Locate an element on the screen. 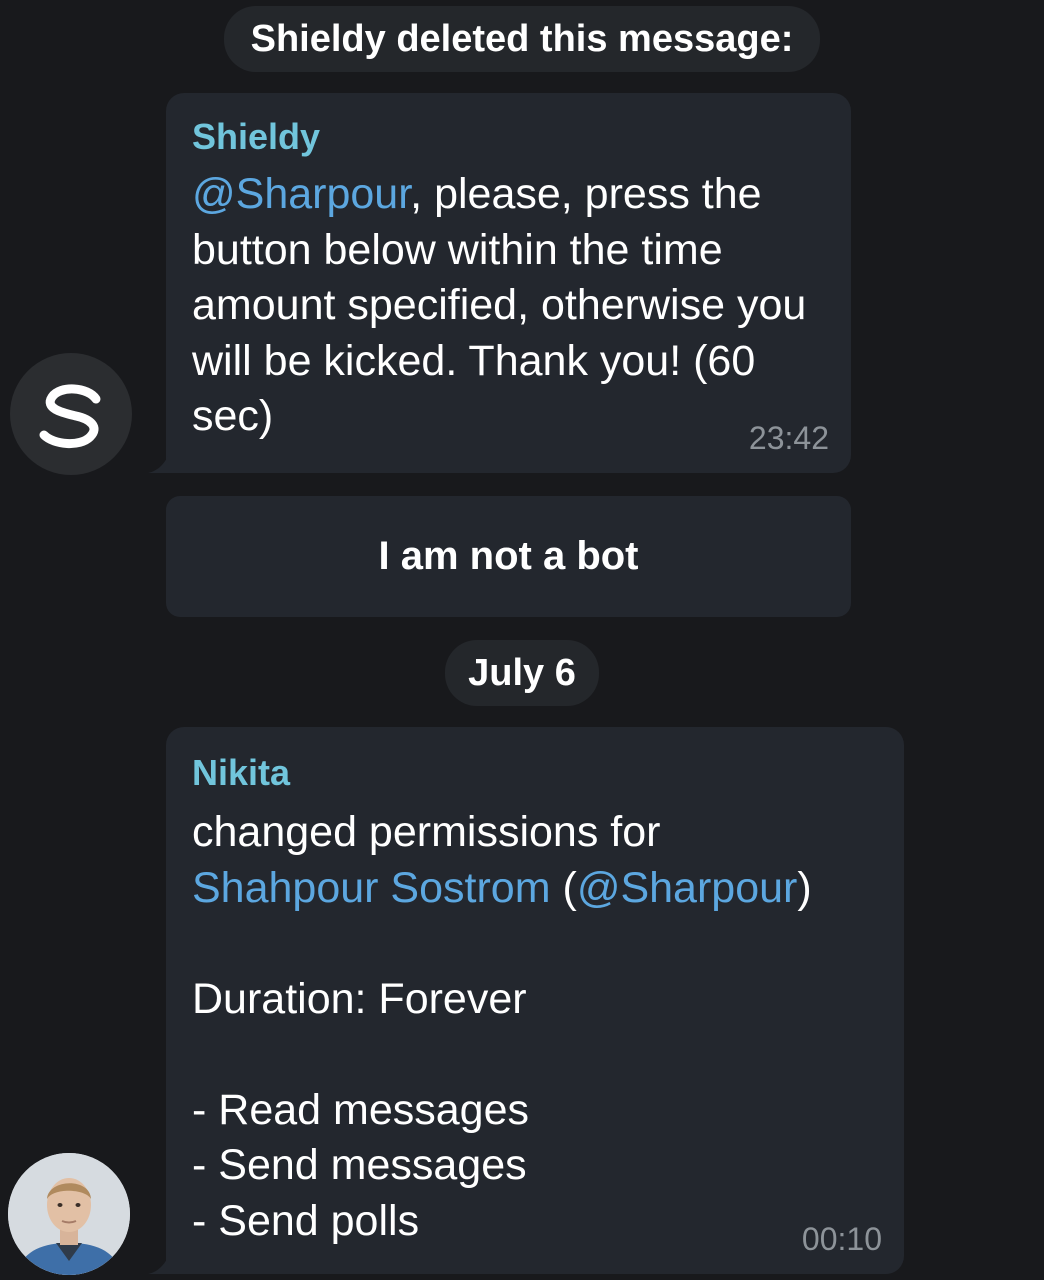  service-message-text: Shieldy deleted this message: is located at coordinates (522, 38).